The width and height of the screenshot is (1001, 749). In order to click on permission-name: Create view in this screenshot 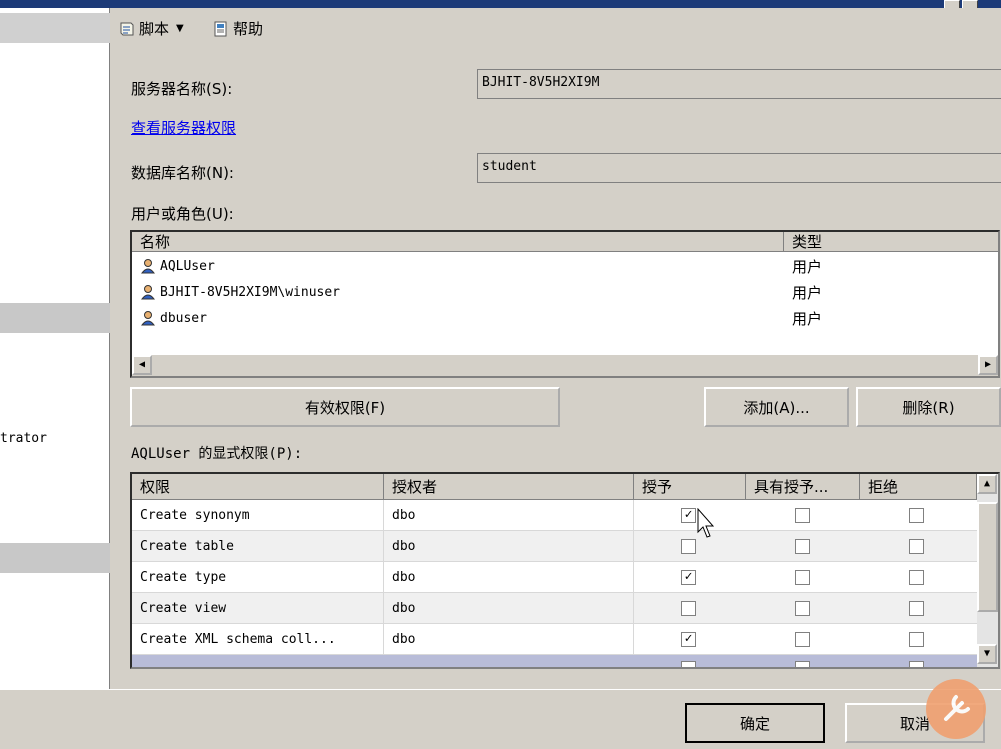, I will do `click(258, 608)`.